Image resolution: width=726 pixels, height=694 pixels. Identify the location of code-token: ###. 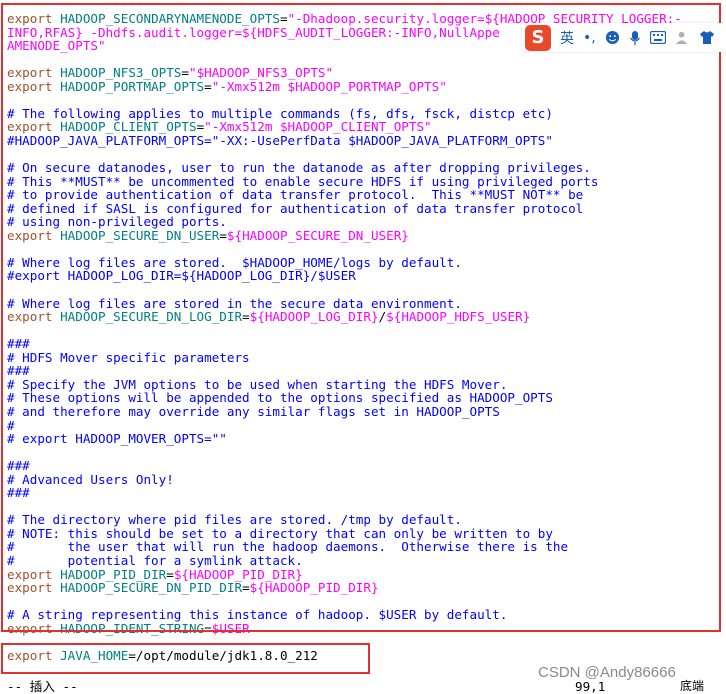
(18, 493).